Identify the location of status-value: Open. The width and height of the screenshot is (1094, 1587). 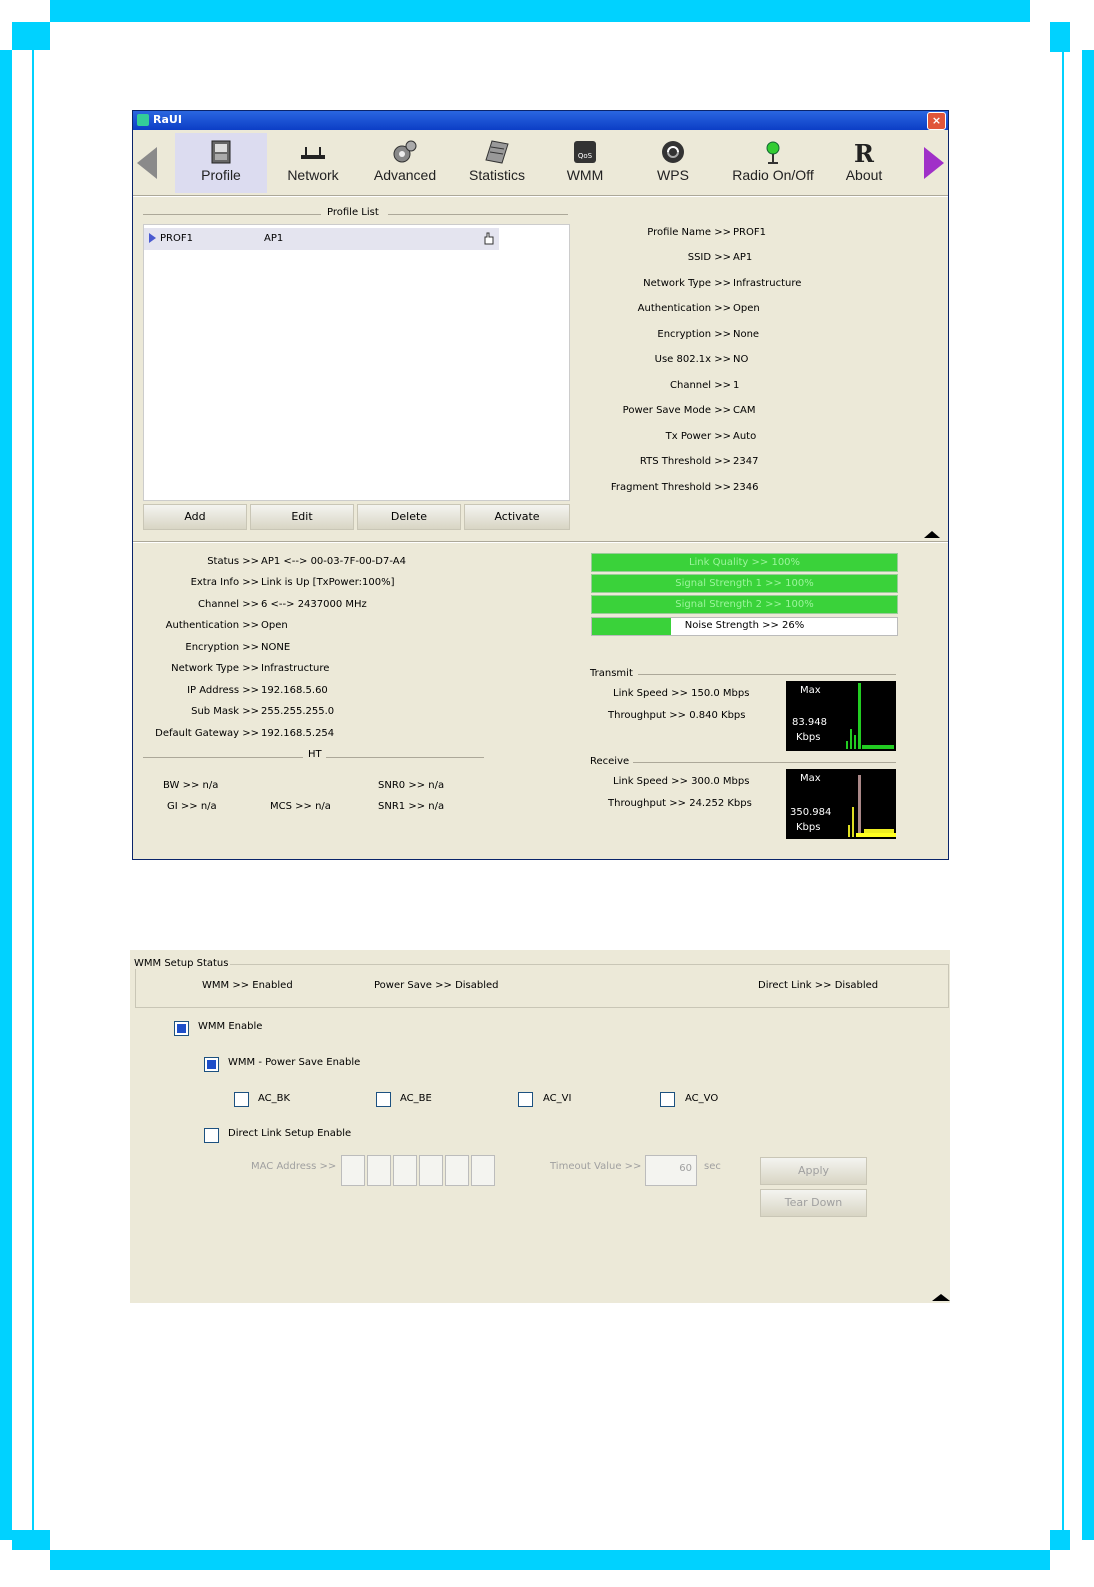
(274, 625).